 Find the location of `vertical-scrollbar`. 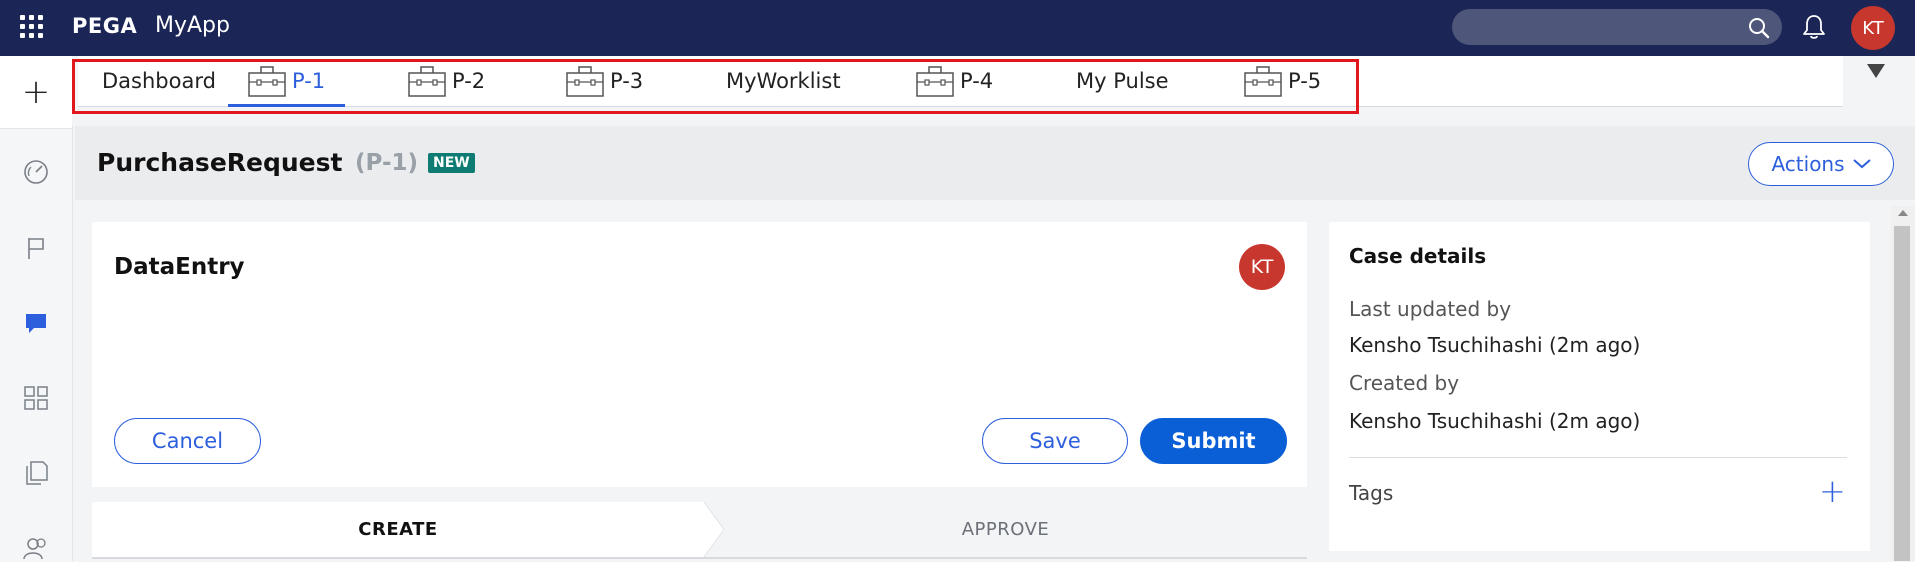

vertical-scrollbar is located at coordinates (1903, 383).